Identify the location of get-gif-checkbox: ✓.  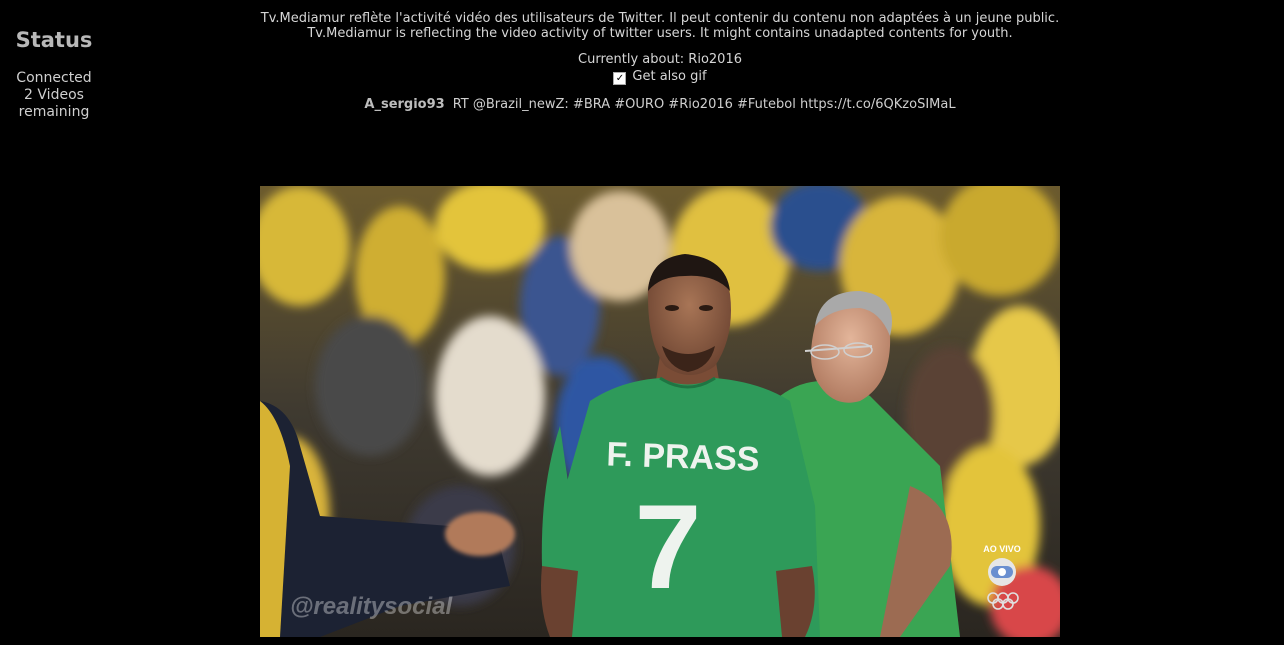
(620, 78).